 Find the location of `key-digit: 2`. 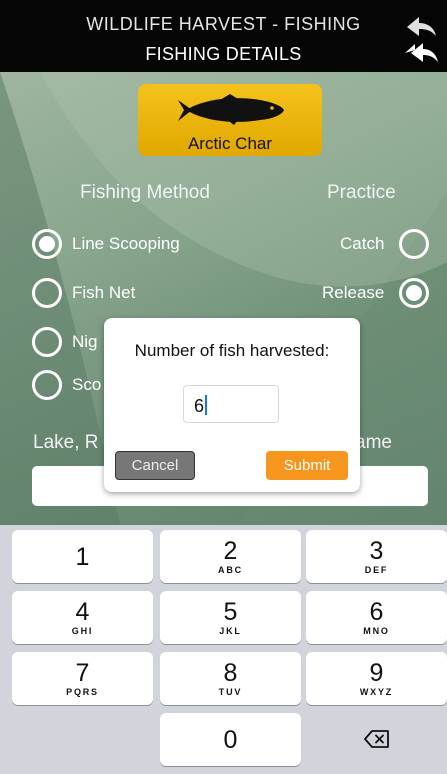

key-digit: 2 is located at coordinates (230, 551).